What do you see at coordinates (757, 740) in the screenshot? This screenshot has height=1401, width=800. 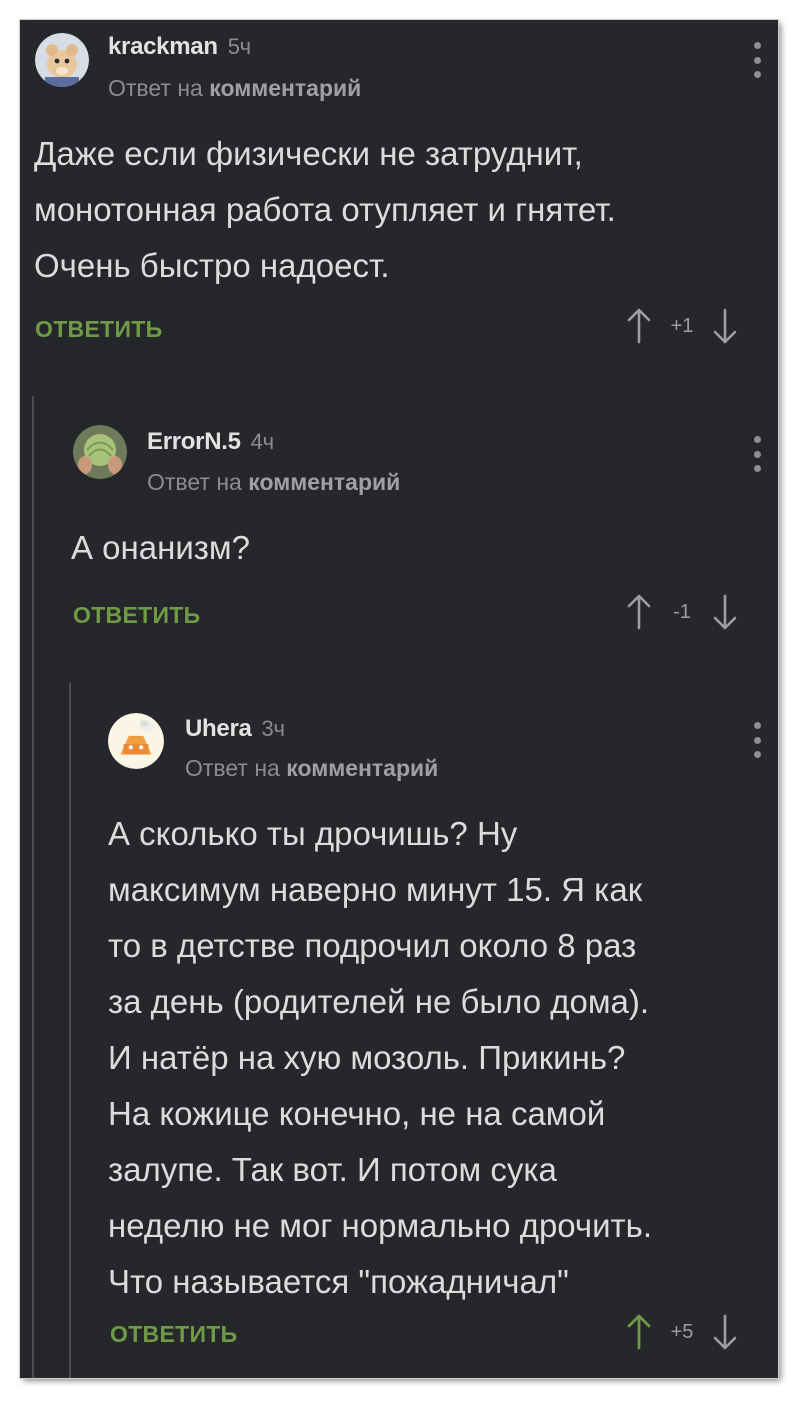 I see `more-menu-icon` at bounding box center [757, 740].